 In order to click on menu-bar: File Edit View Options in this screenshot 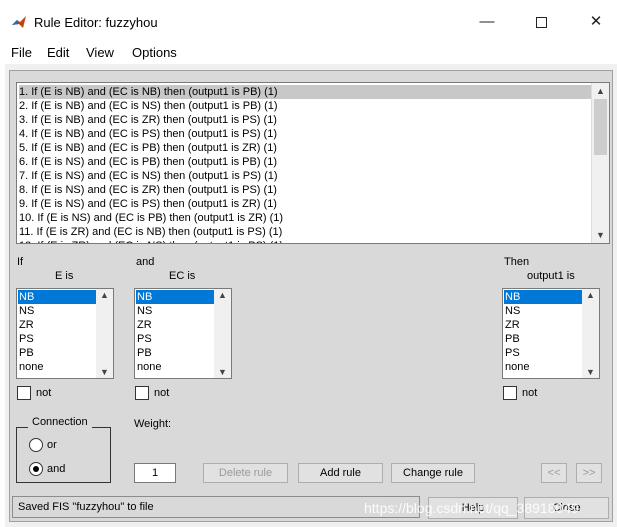, I will do `click(309, 54)`.